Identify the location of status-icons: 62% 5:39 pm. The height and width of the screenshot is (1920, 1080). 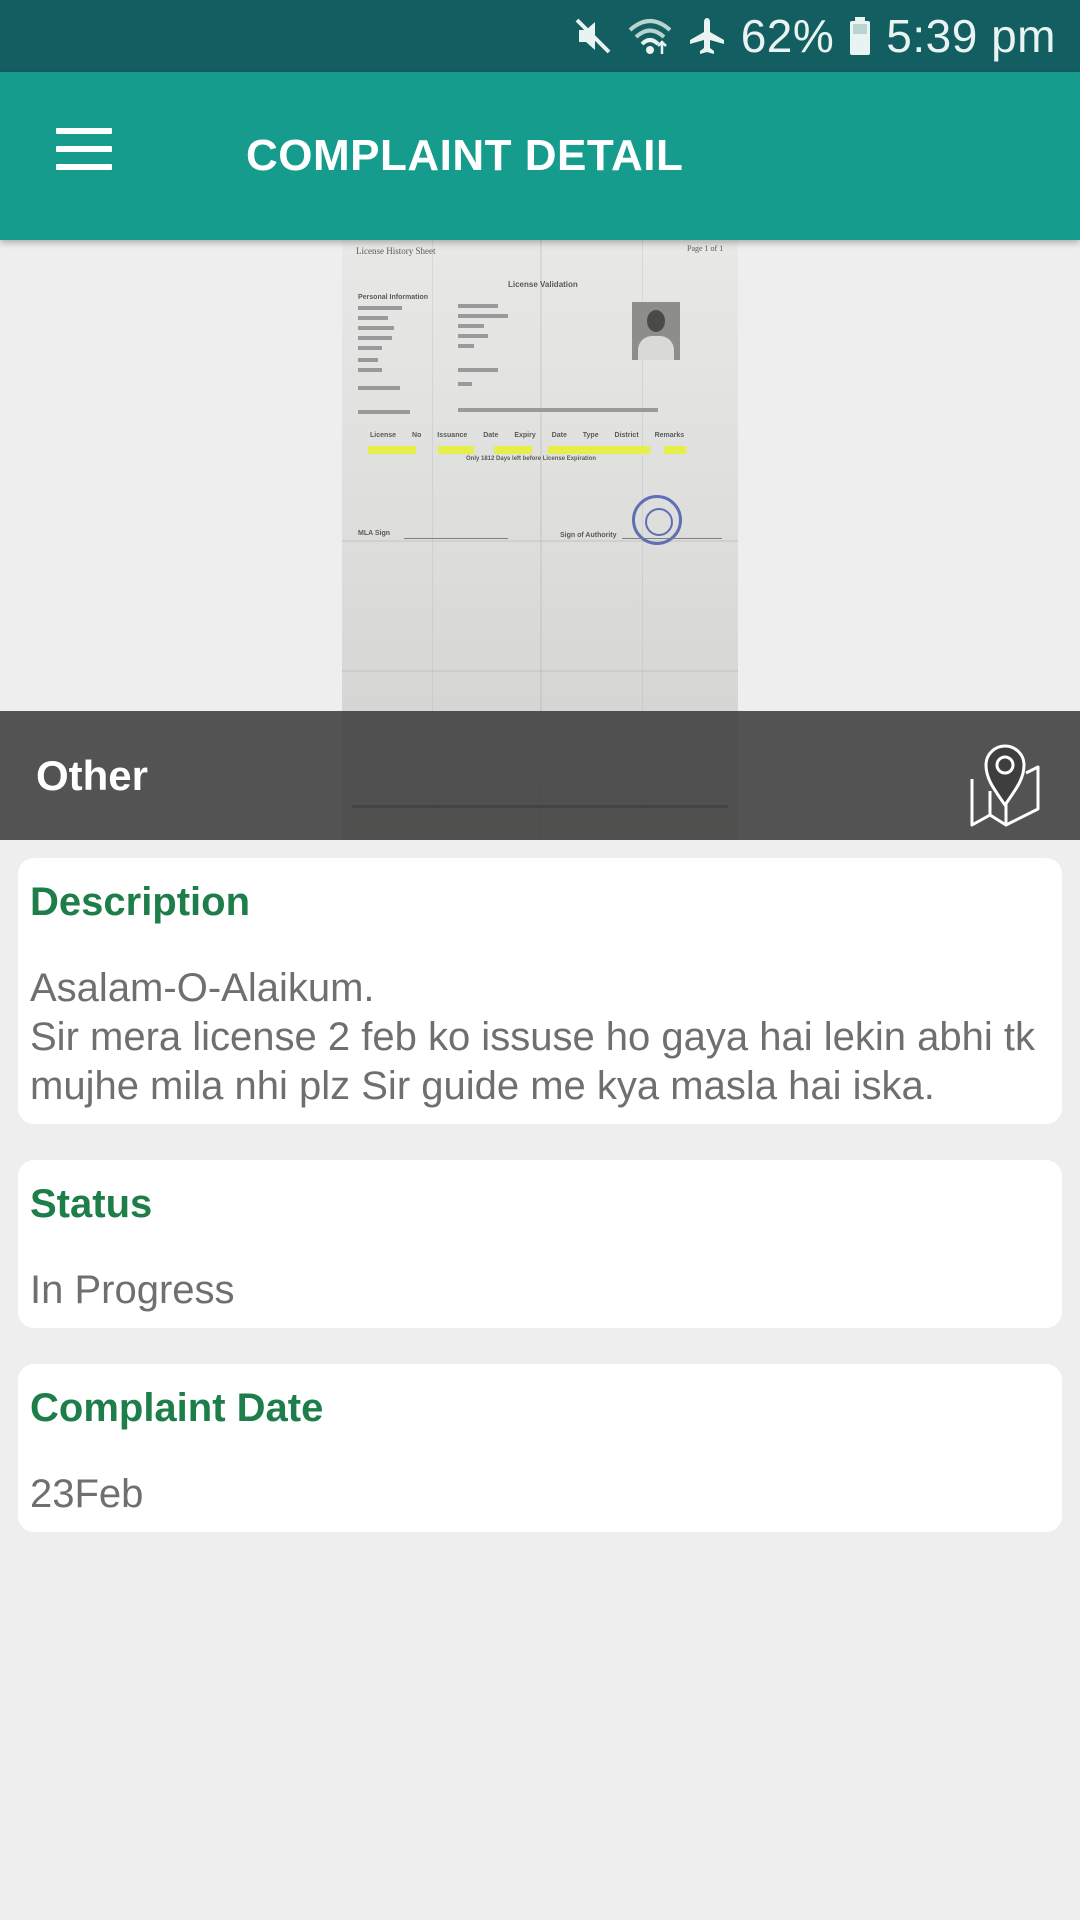
(814, 36).